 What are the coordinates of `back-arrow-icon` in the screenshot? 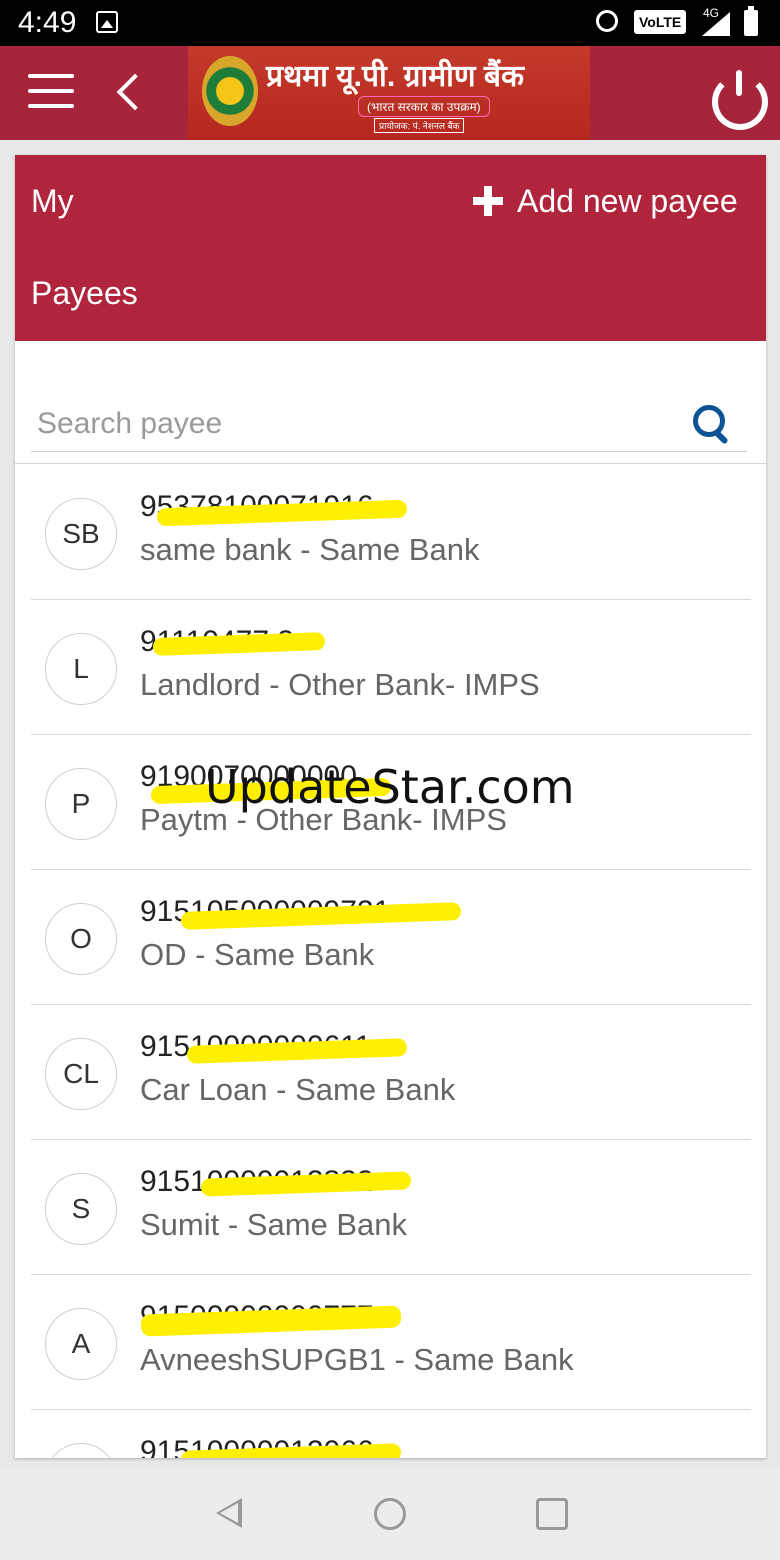 It's located at (130, 93).